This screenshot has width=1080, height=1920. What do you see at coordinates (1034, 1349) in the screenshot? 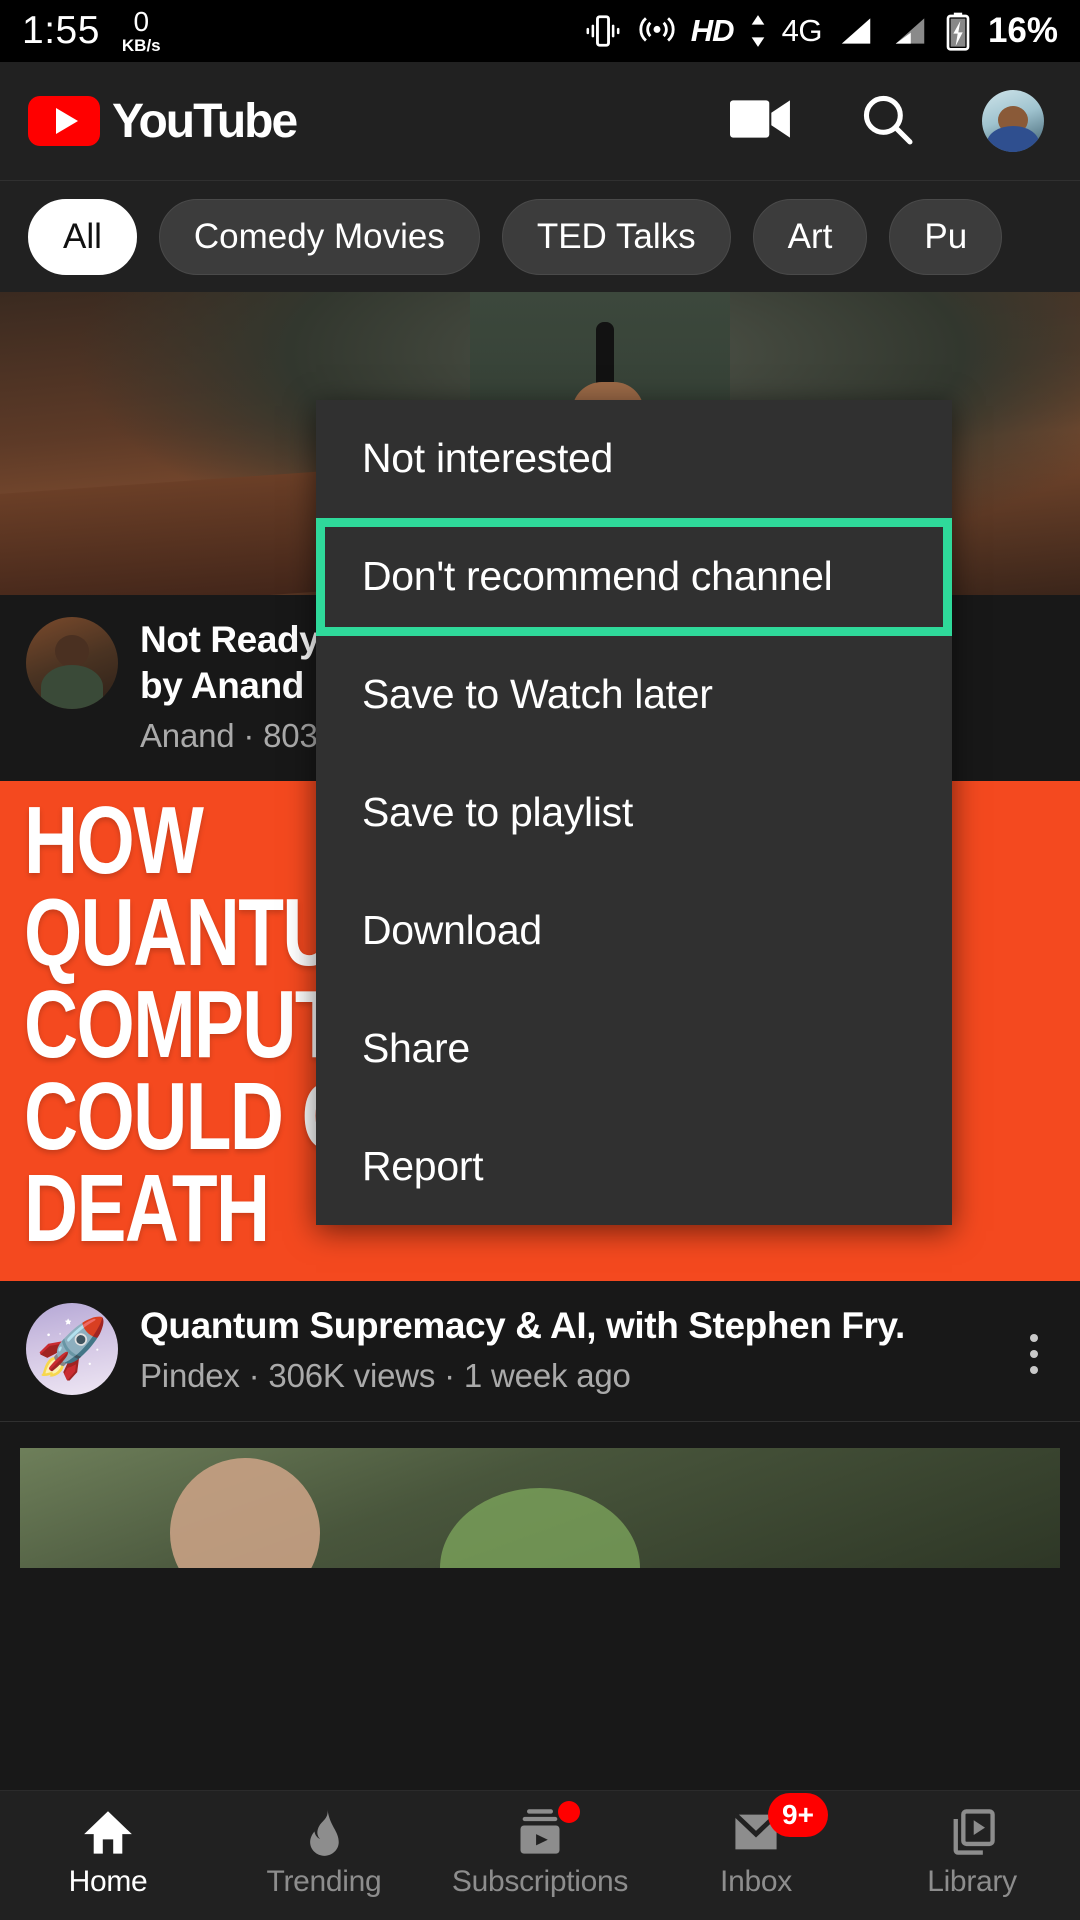
I see `more-vertical-icon` at bounding box center [1034, 1349].